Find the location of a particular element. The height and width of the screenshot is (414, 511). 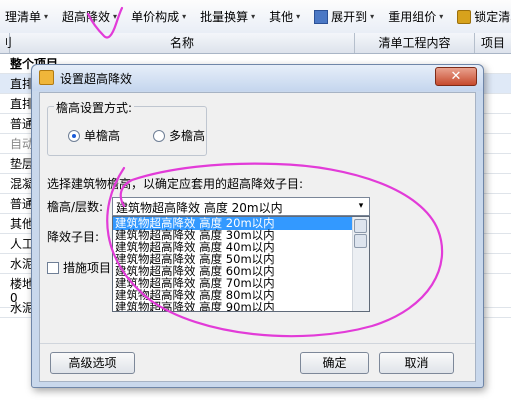

close-button: ✕ is located at coordinates (456, 76).